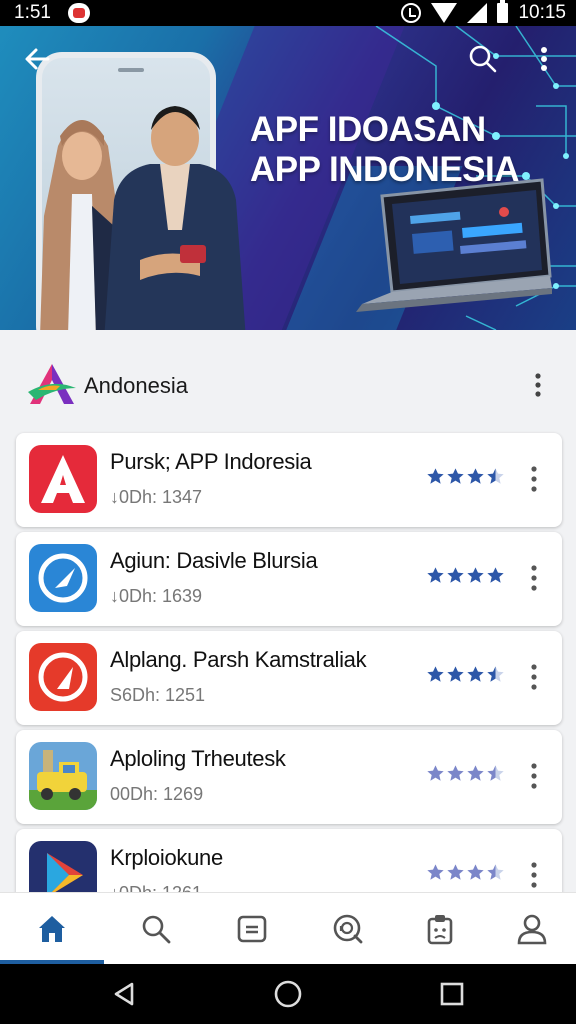  What do you see at coordinates (542, 12) in the screenshot?
I see `status-time-right: 10:15` at bounding box center [542, 12].